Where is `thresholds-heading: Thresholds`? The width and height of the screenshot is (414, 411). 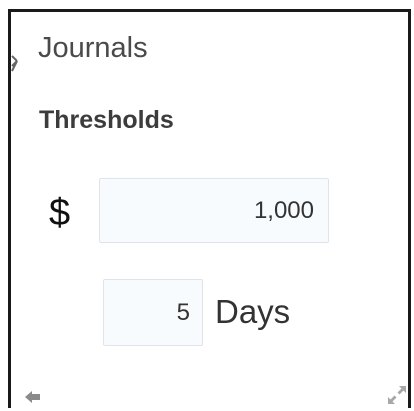
thresholds-heading: Thresholds is located at coordinates (106, 120).